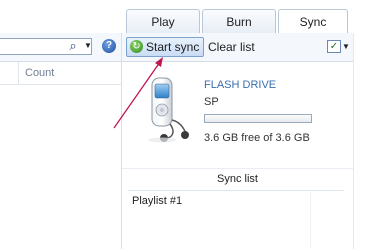 The height and width of the screenshot is (249, 375). I want to click on tab-burn: Burn, so click(239, 21).